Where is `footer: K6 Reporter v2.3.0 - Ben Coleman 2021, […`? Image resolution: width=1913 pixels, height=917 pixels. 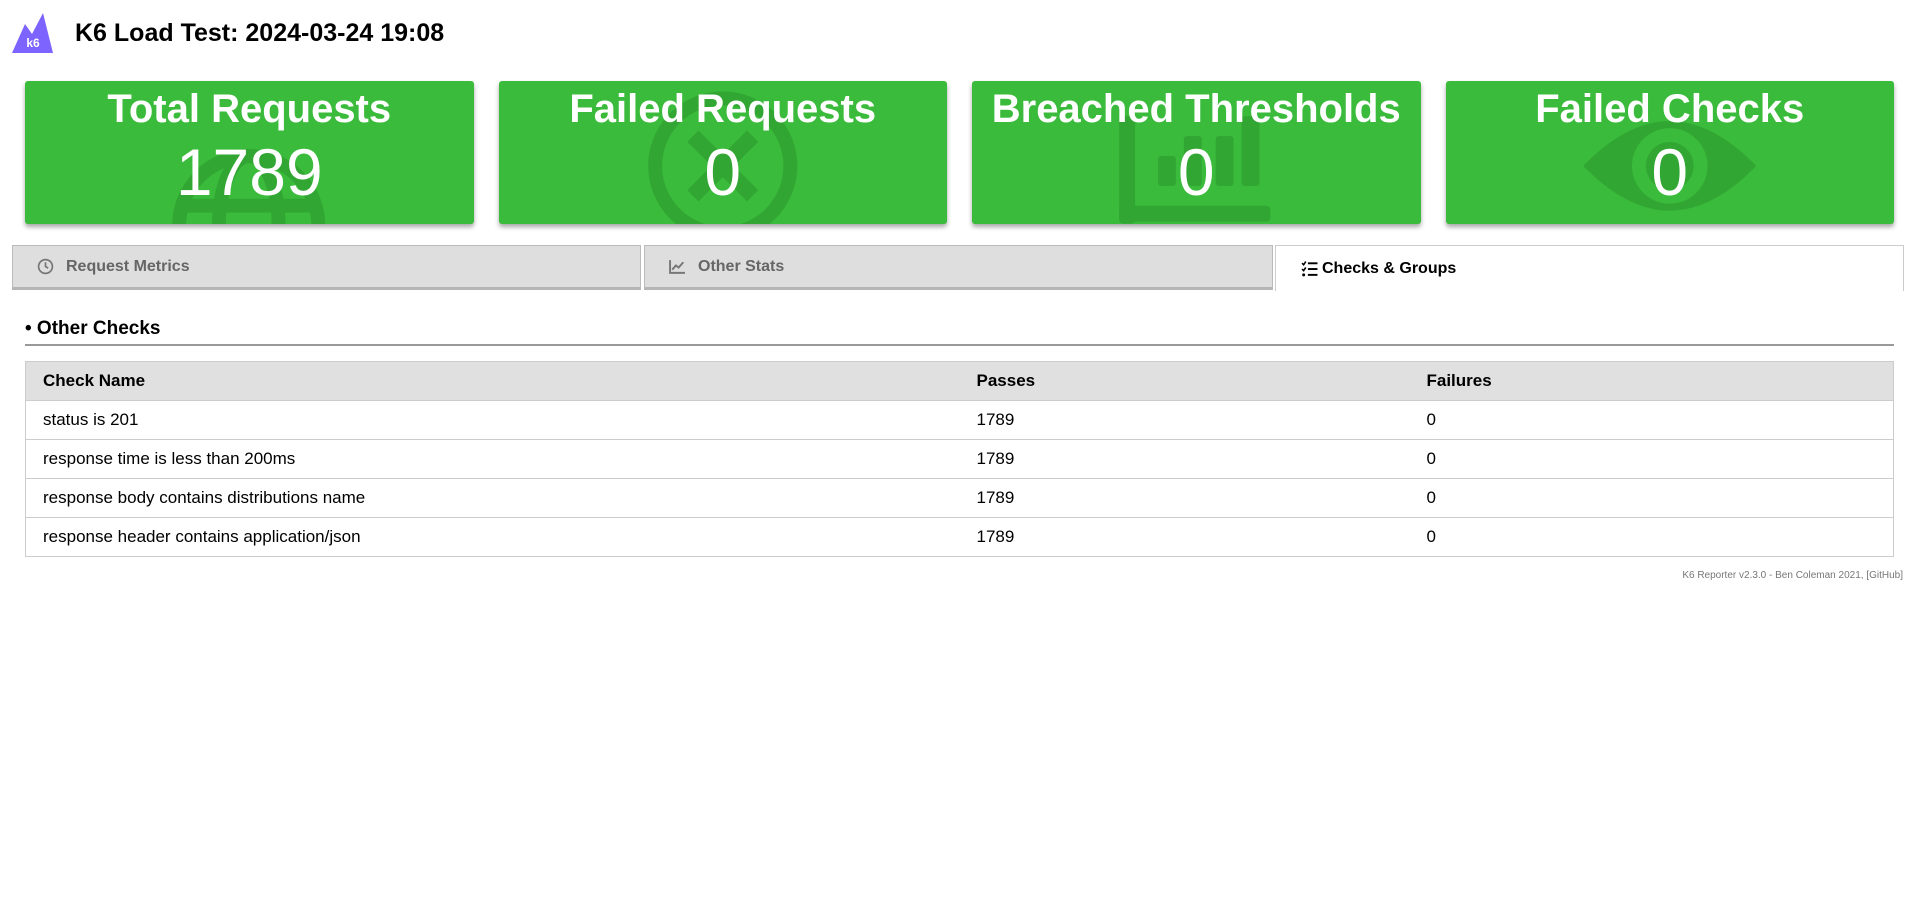 footer: K6 Reporter v2.3.0 - Ben Coleman 2021, [… is located at coordinates (1792, 575).